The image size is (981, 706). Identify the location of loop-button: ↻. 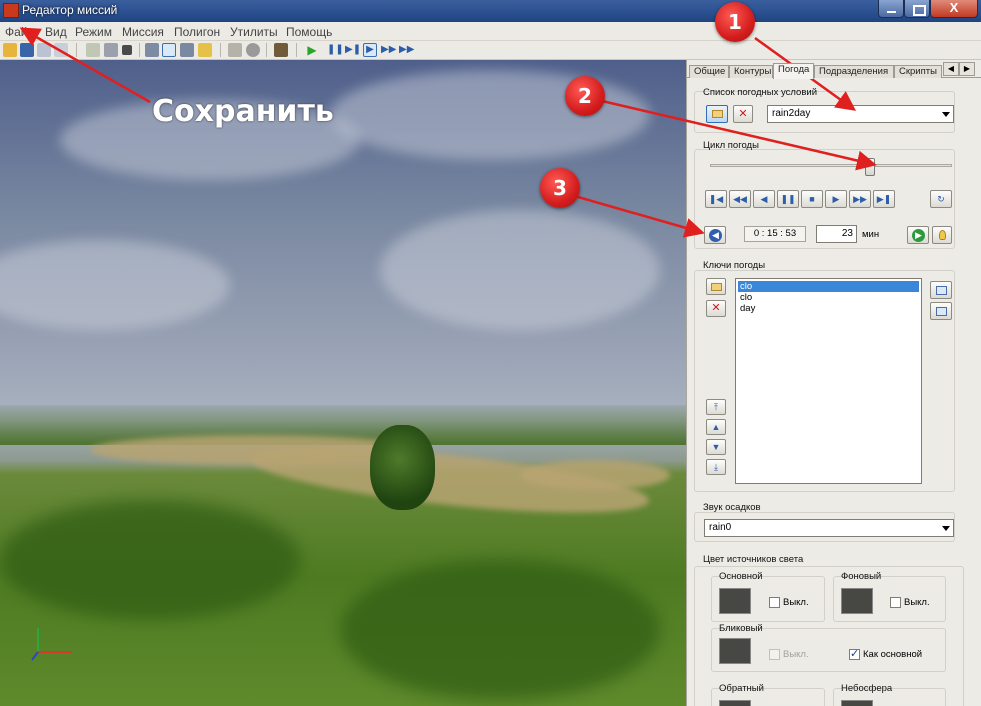
(941, 199).